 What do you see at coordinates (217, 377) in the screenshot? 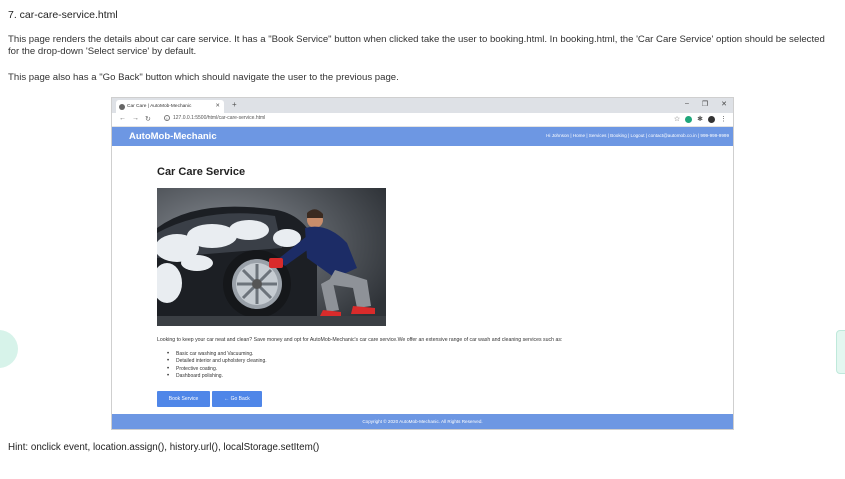
I see `list-item: Dashboard polishing.` at bounding box center [217, 377].